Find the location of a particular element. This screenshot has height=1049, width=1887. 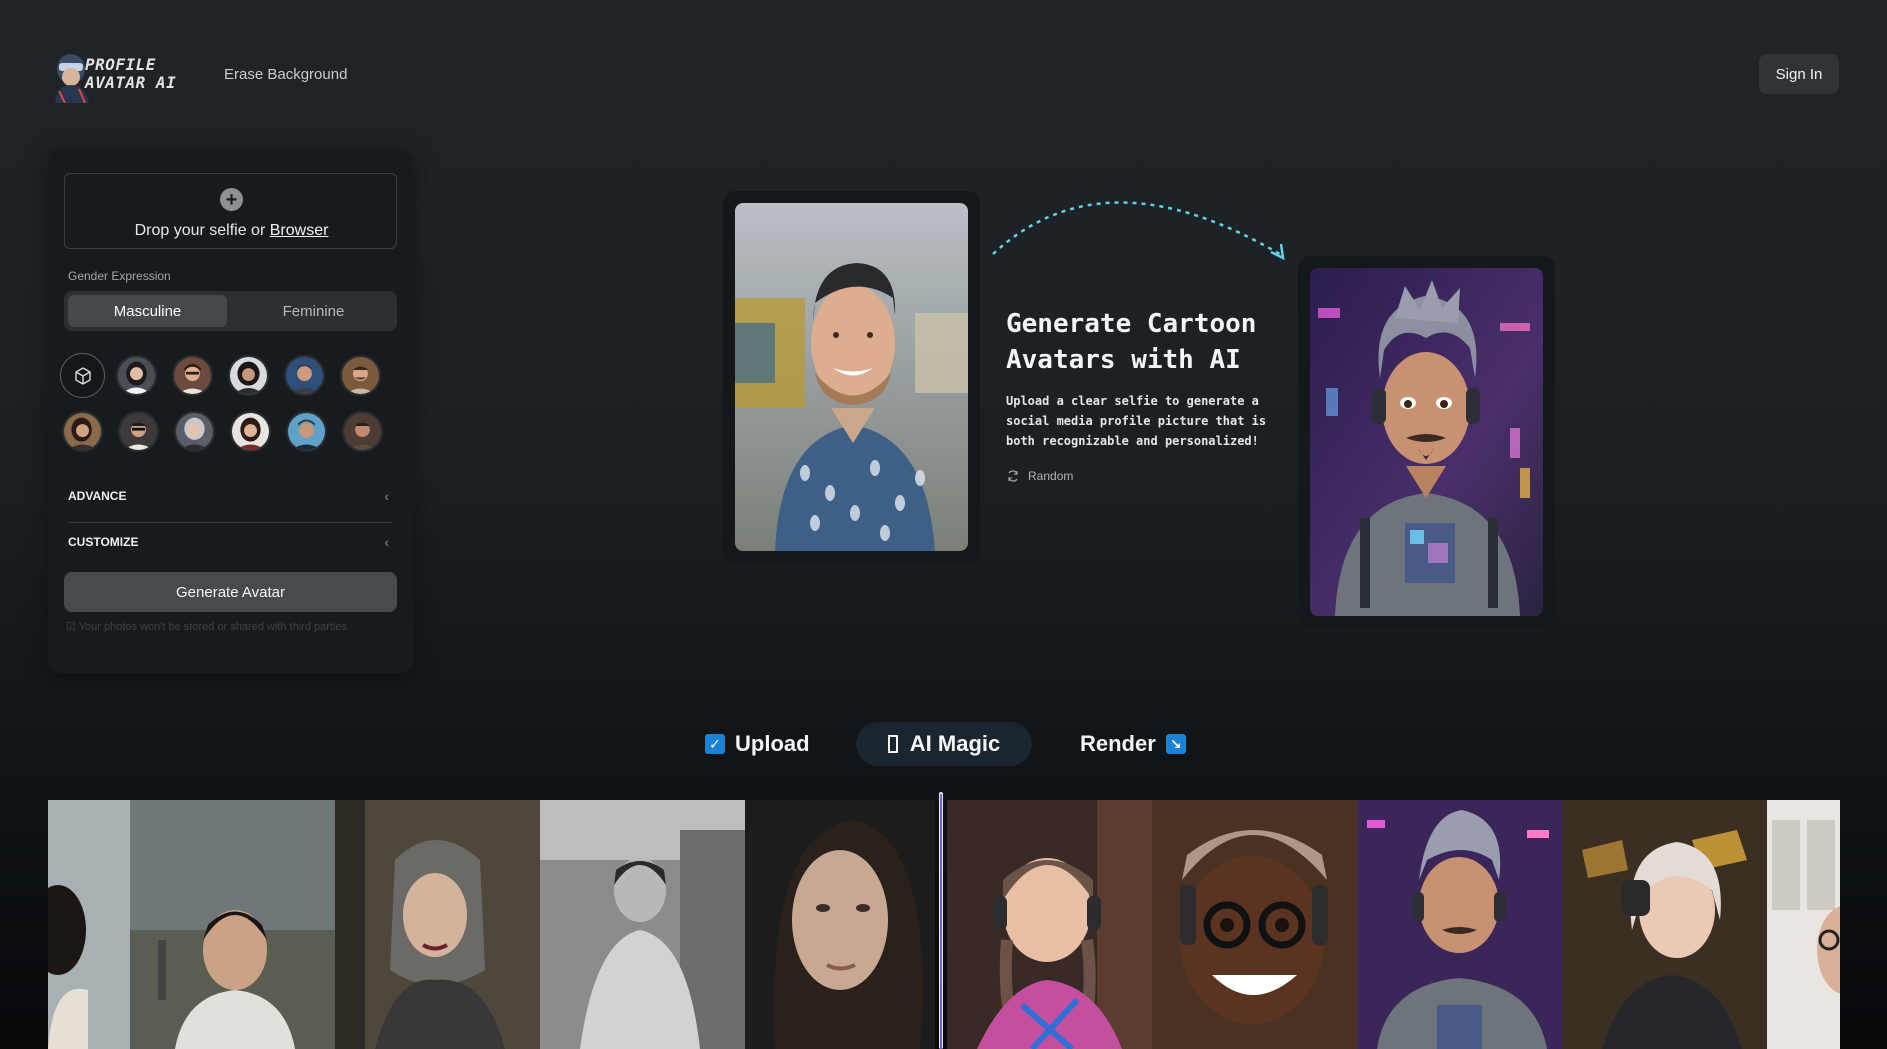

check-icon: ✓ is located at coordinates (715, 744).